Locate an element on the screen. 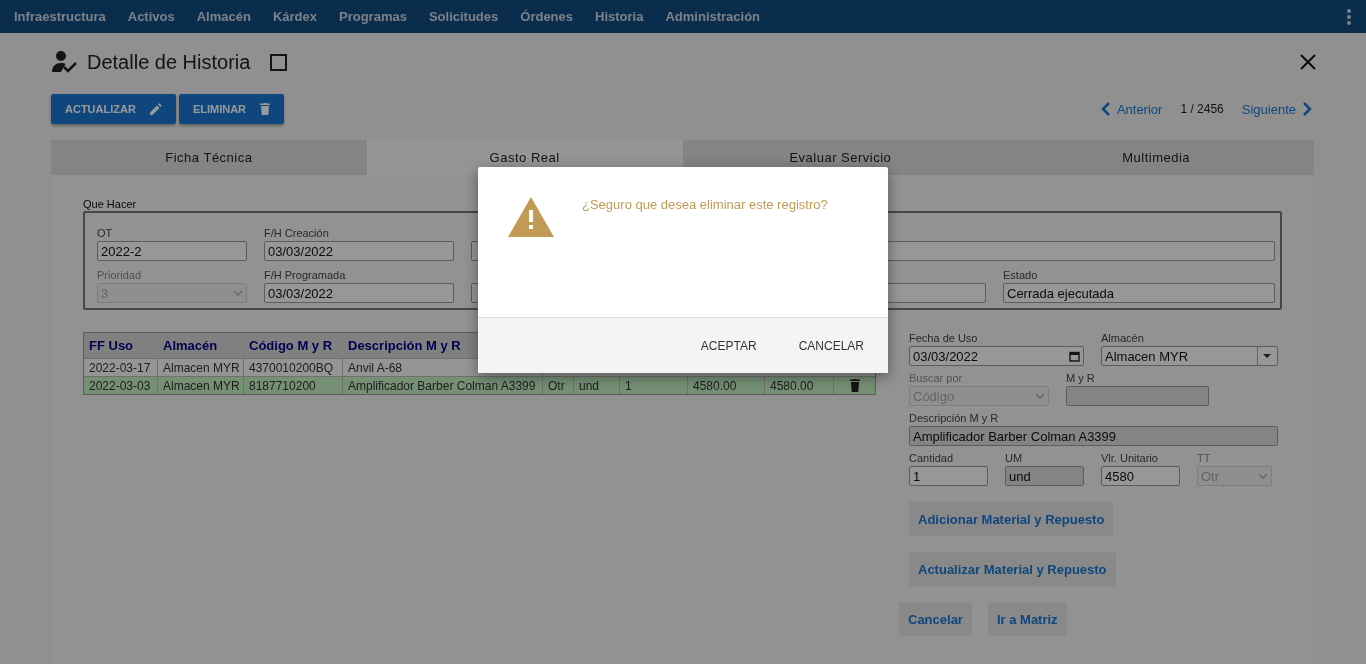  field-label: Buscar por is located at coordinates (936, 379).